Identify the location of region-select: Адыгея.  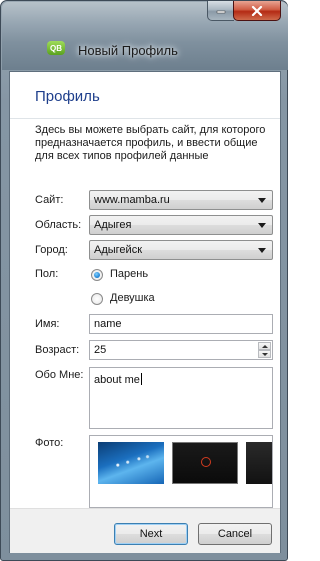
(181, 225).